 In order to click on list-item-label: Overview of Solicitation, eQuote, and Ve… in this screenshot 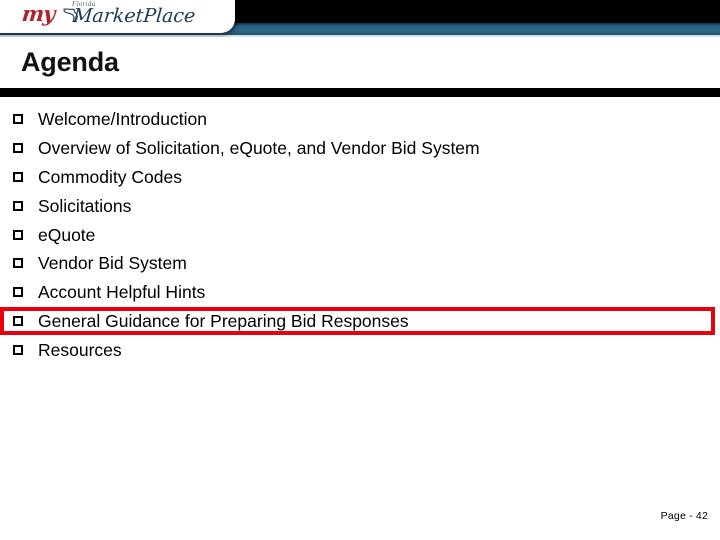, I will do `click(259, 148)`.